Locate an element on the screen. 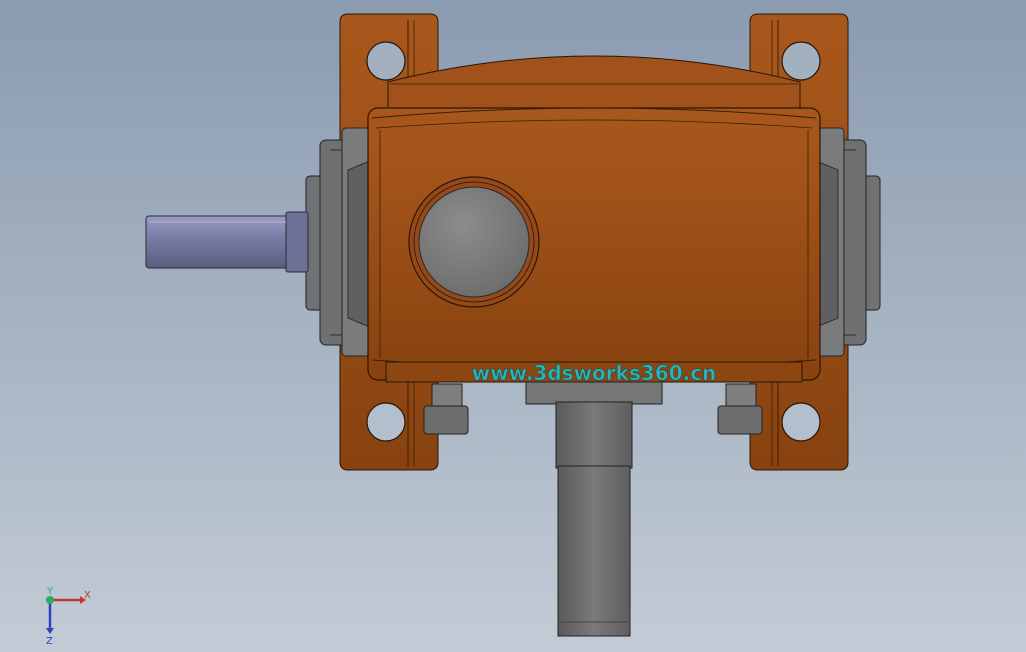  bolt-hole-top-right is located at coordinates (801, 61).